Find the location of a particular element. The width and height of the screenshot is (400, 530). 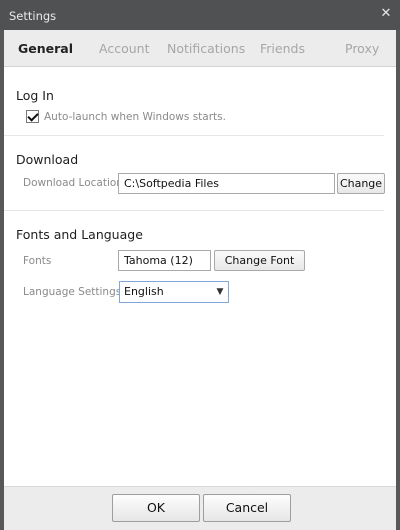

tab-general: General is located at coordinates (45, 48).